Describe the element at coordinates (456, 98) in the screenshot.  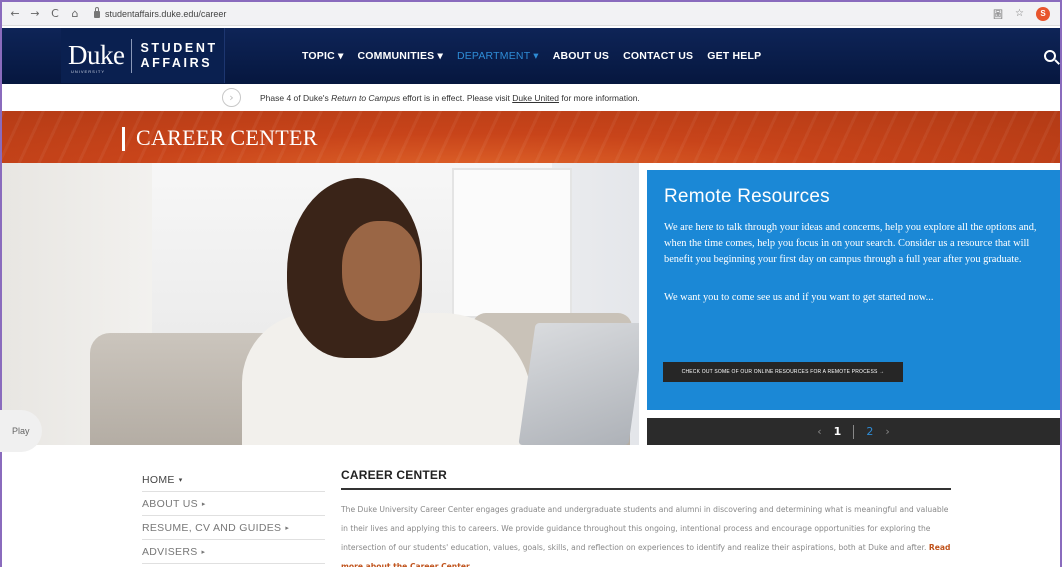
I see `notice-text-mid: effort is in effect. Please visit` at that location.